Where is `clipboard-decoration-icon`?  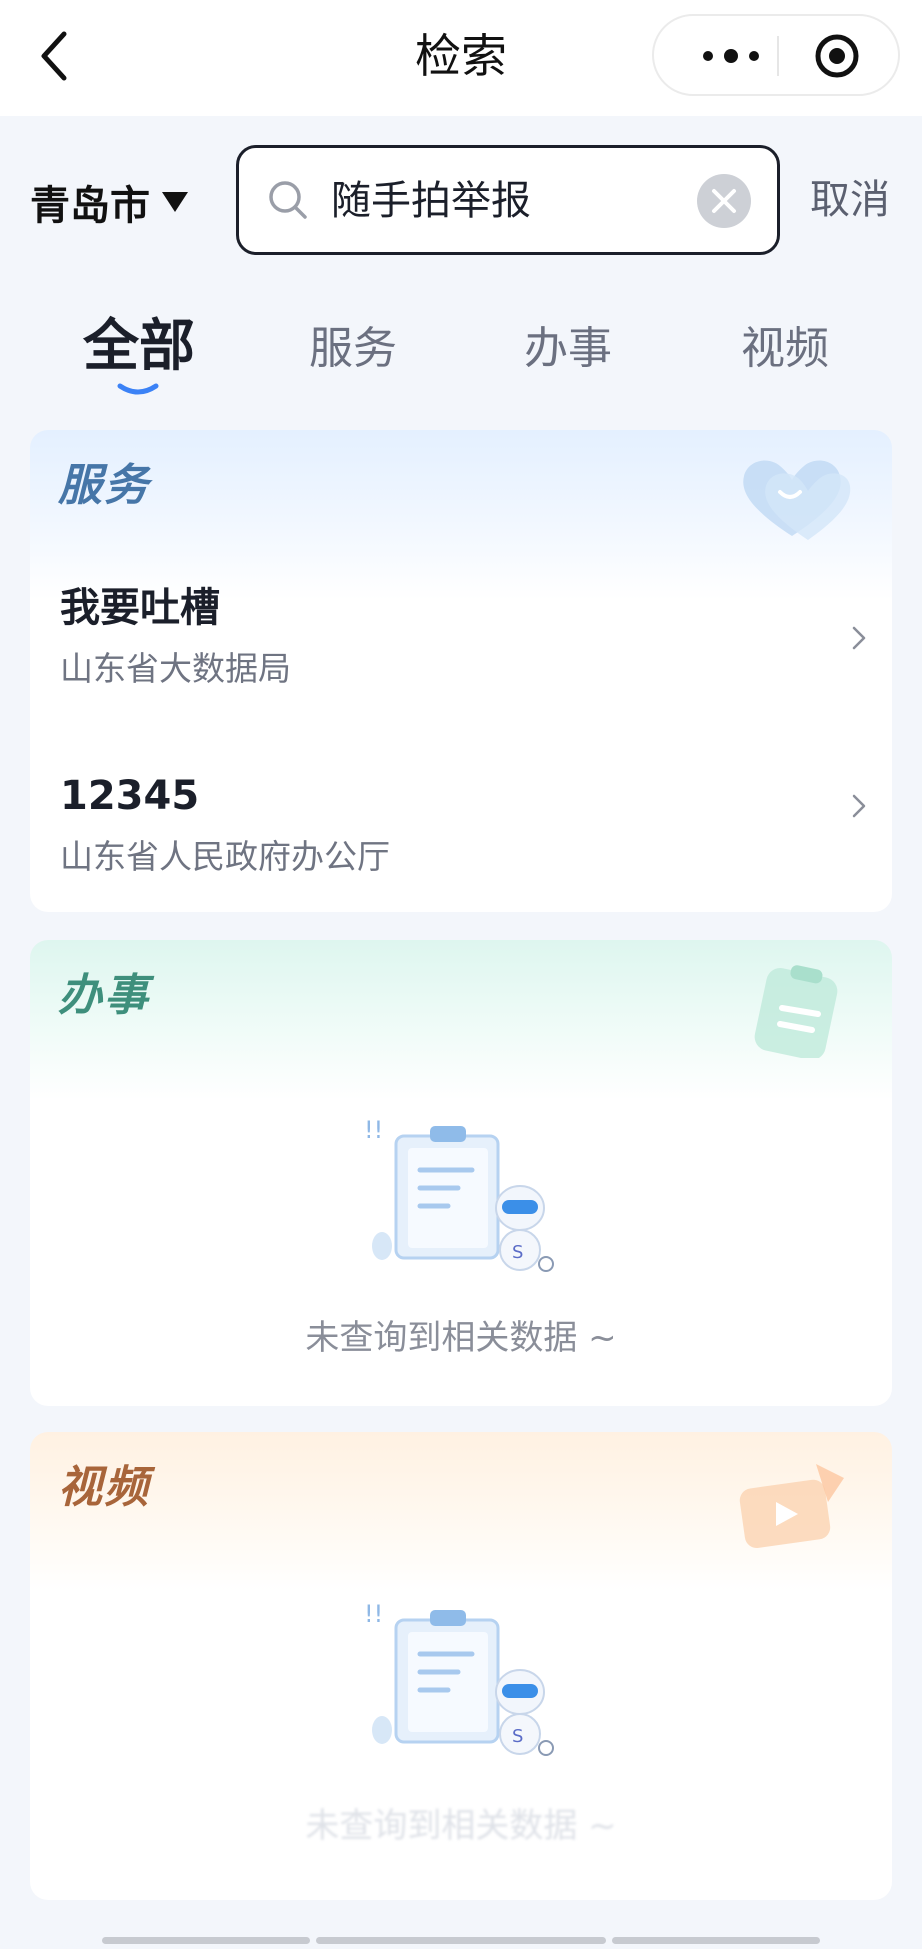 clipboard-decoration-icon is located at coordinates (796, 1011).